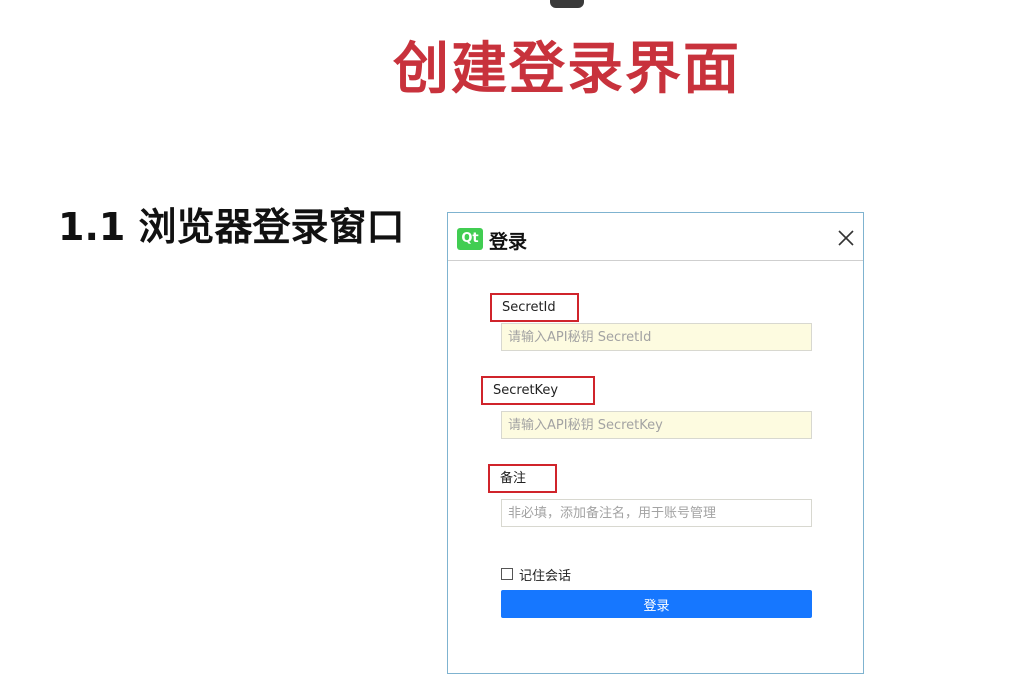 Image resolution: width=1024 pixels, height=688 pixels. Describe the element at coordinates (656, 425) in the screenshot. I see `secretkey-input` at that location.